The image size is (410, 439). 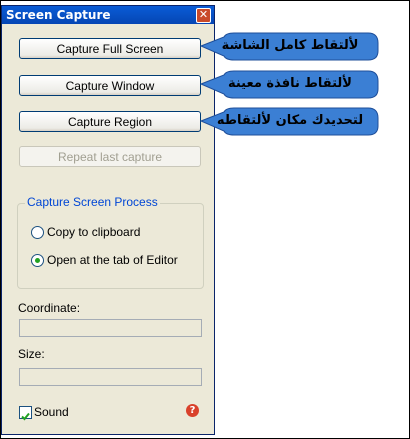 I want to click on help-icon: ?, so click(x=192, y=410).